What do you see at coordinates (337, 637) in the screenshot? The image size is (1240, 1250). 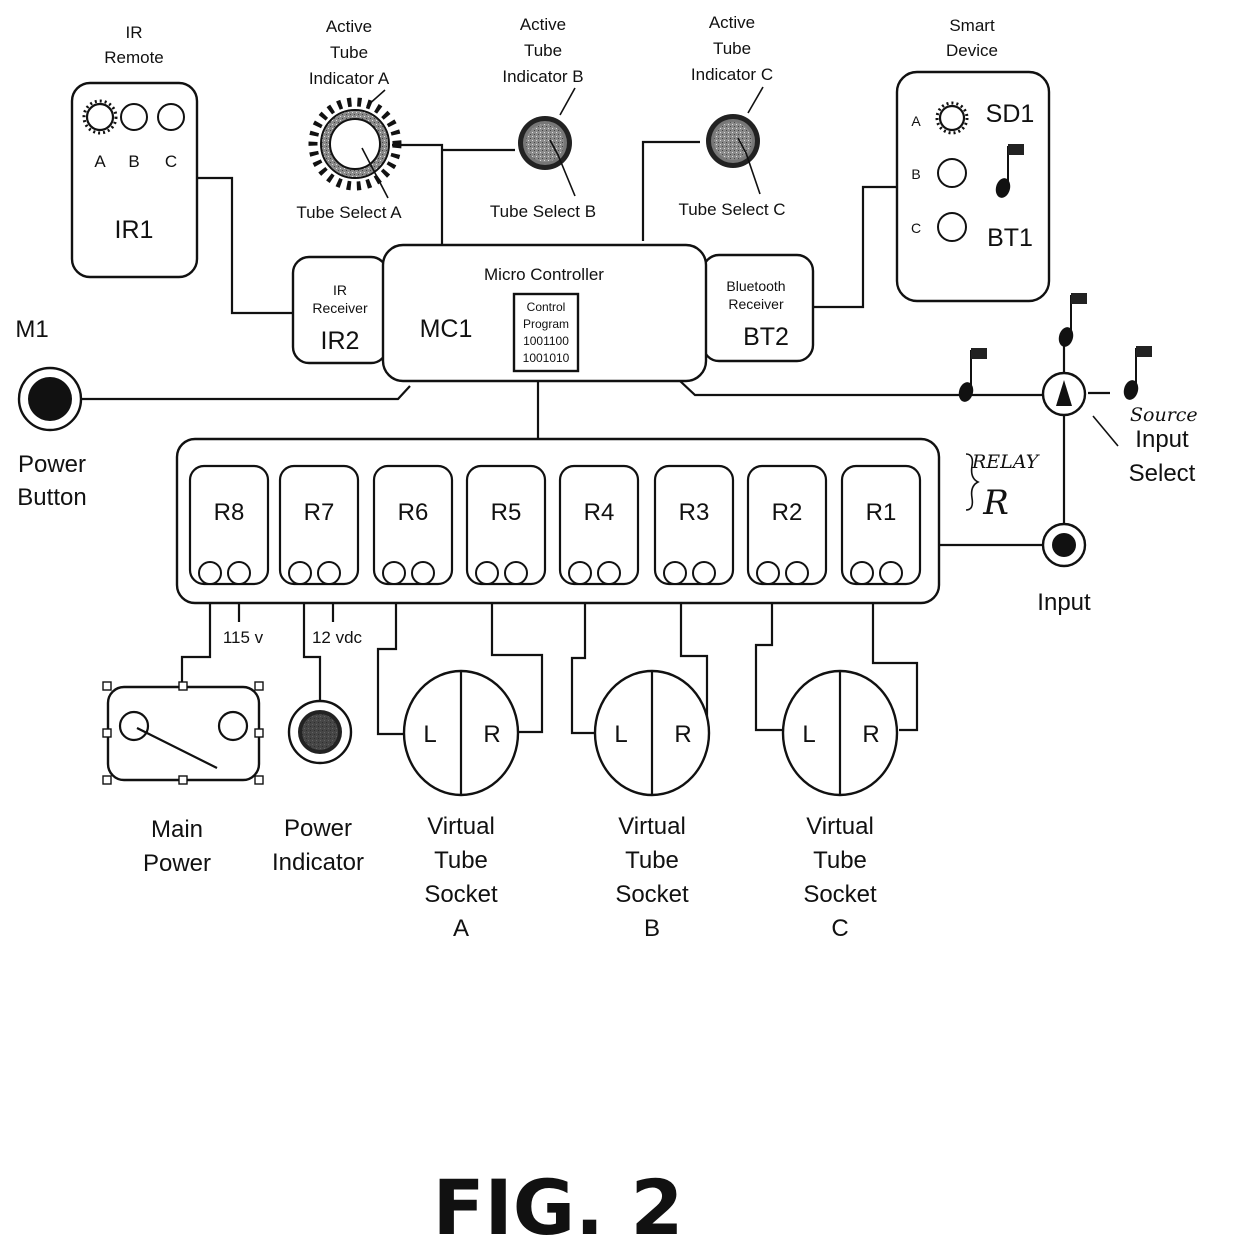 I see `voltage-12vdc-label: 12 vdc` at bounding box center [337, 637].